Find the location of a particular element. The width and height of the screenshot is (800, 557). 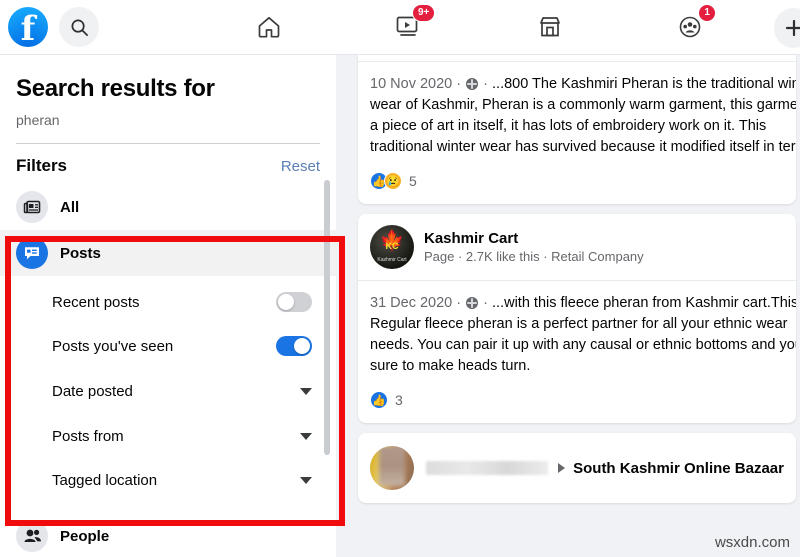

avatar-initials: KC is located at coordinates (392, 246).